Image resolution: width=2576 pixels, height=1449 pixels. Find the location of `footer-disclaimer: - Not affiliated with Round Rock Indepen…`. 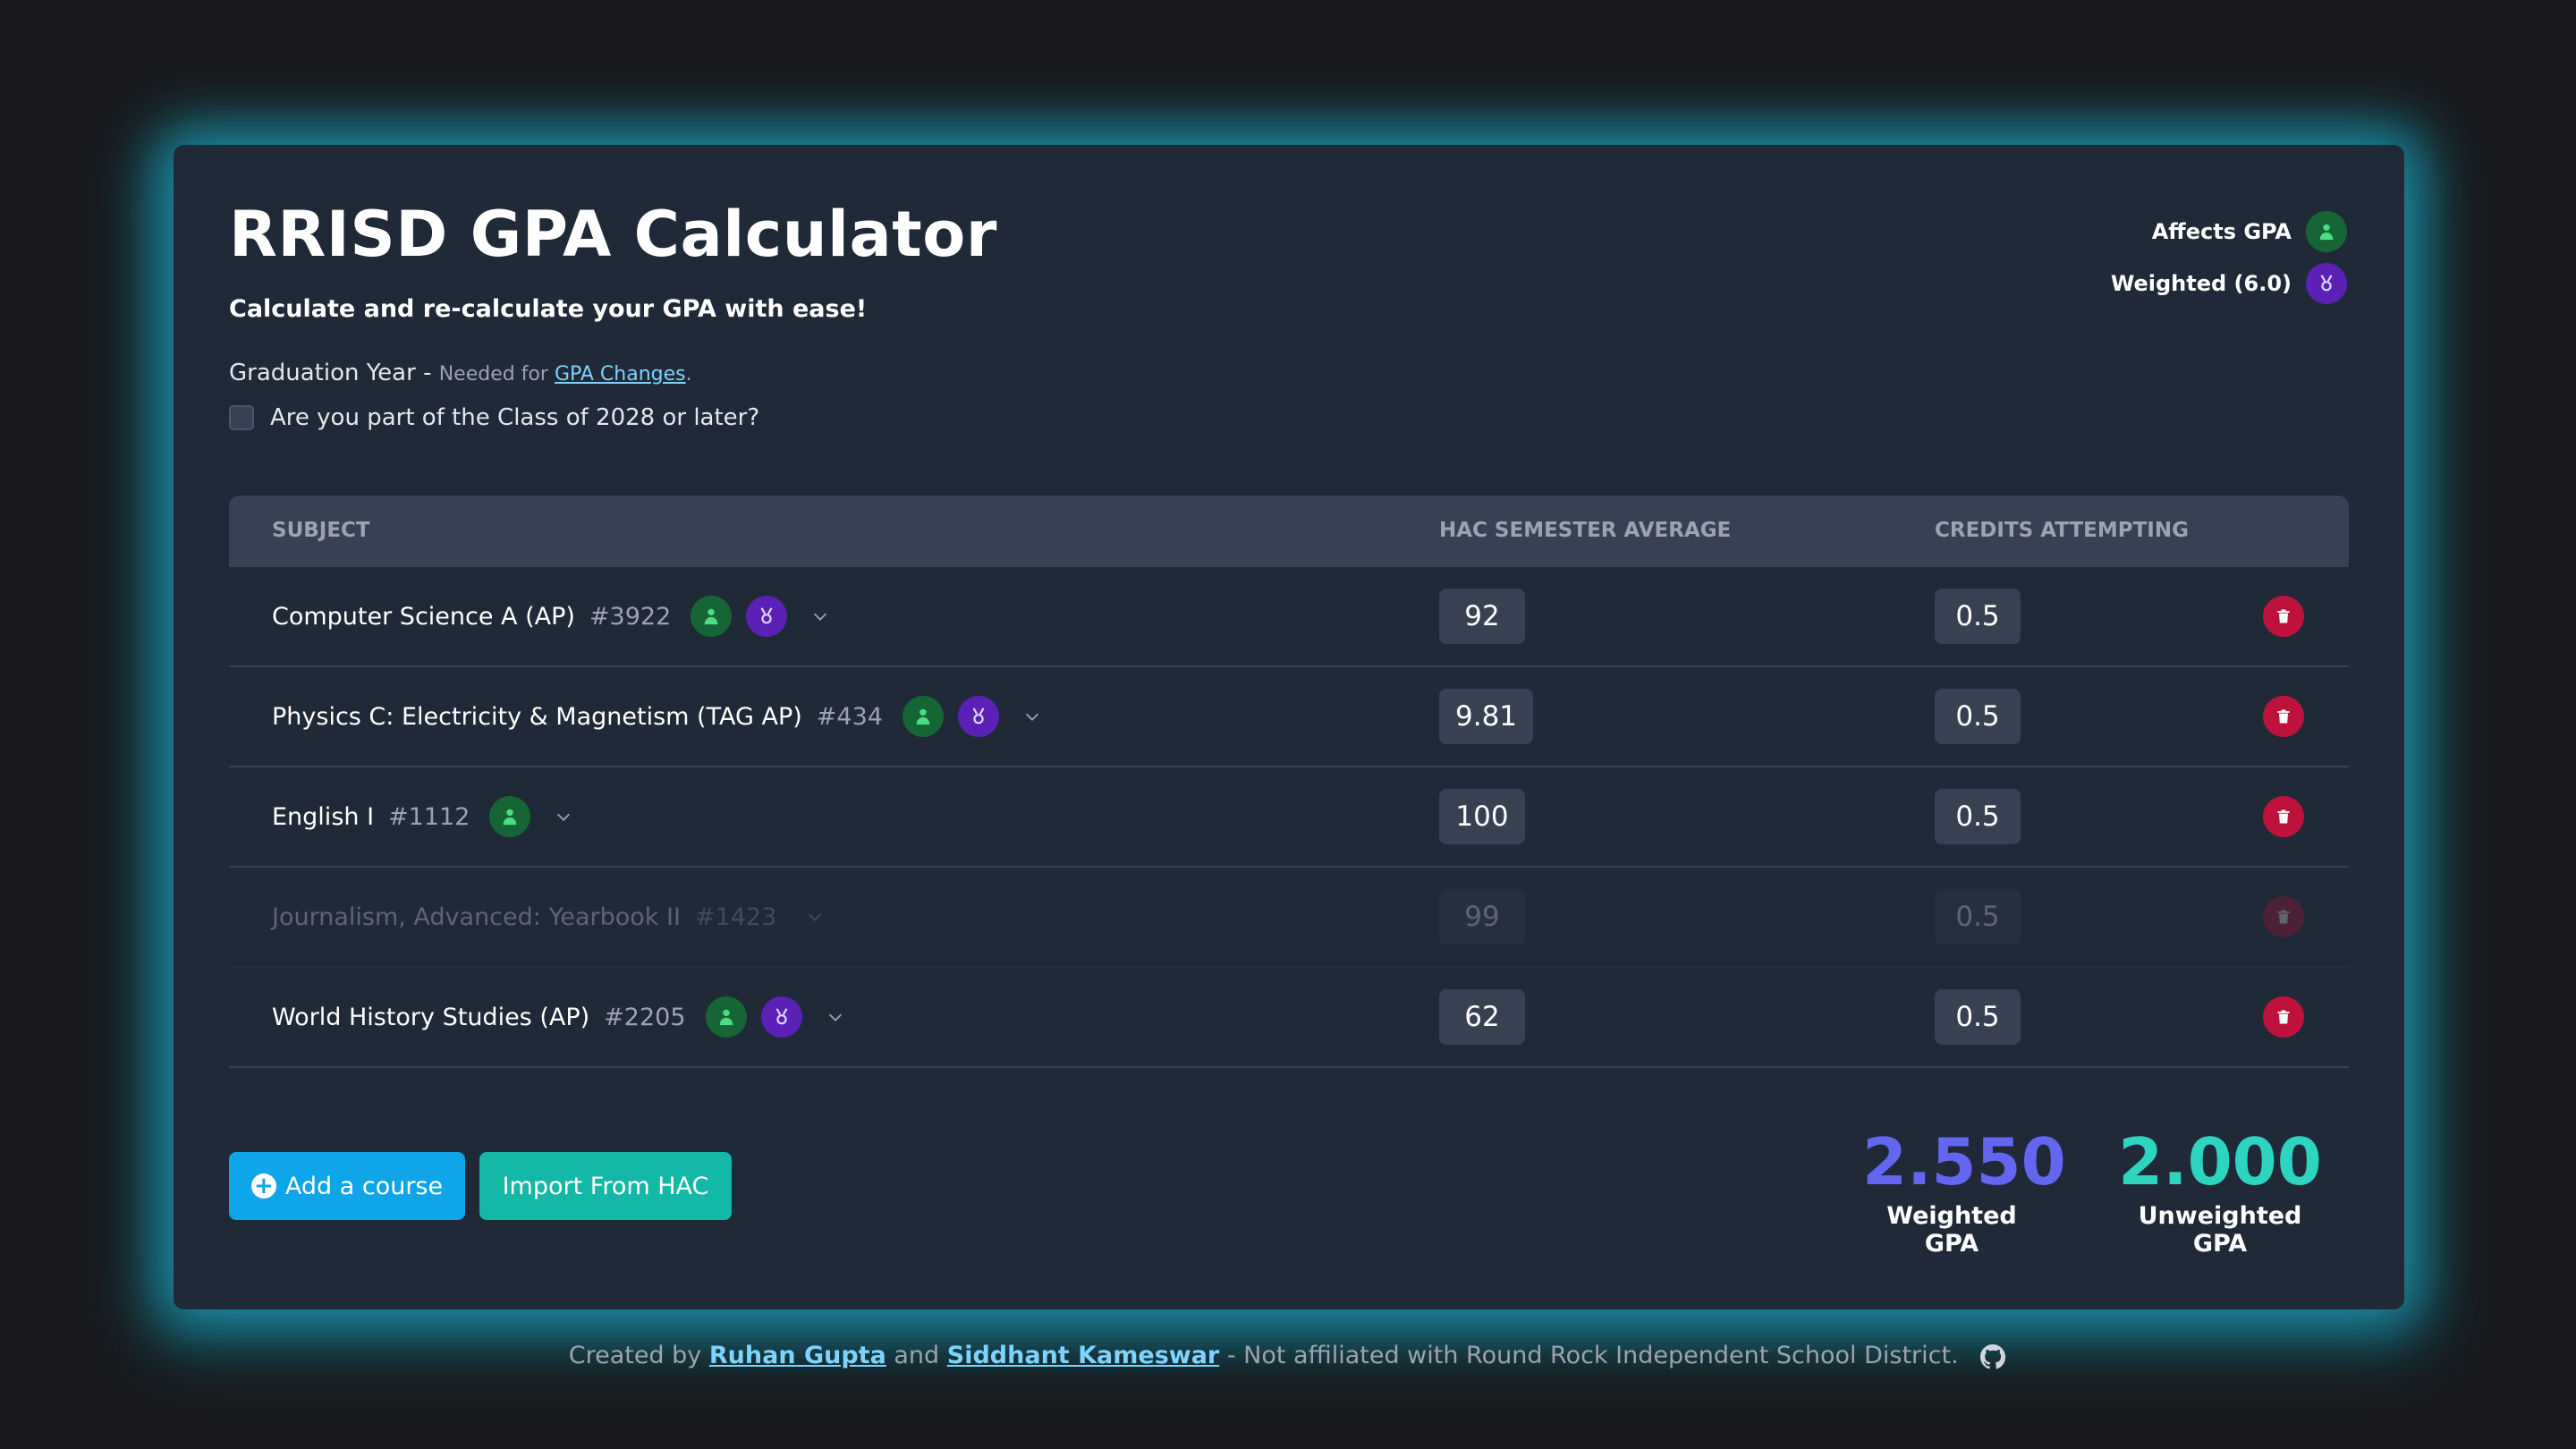

footer-disclaimer: - Not affiliated with Round Rock Indepen… is located at coordinates (1592, 1355).